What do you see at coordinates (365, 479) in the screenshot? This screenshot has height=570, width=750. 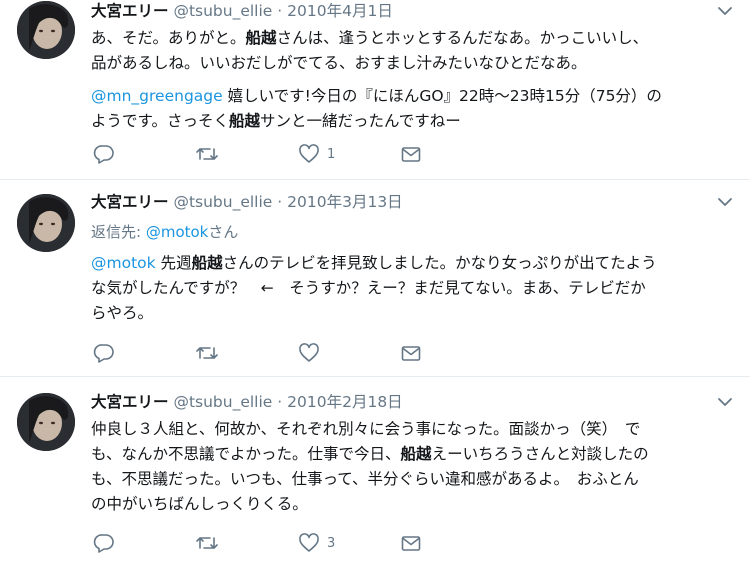 I see `text-line: も、不思議だった。いつも、仕事って、半分ぐらい違和感があるよ。 おふとん` at bounding box center [365, 479].